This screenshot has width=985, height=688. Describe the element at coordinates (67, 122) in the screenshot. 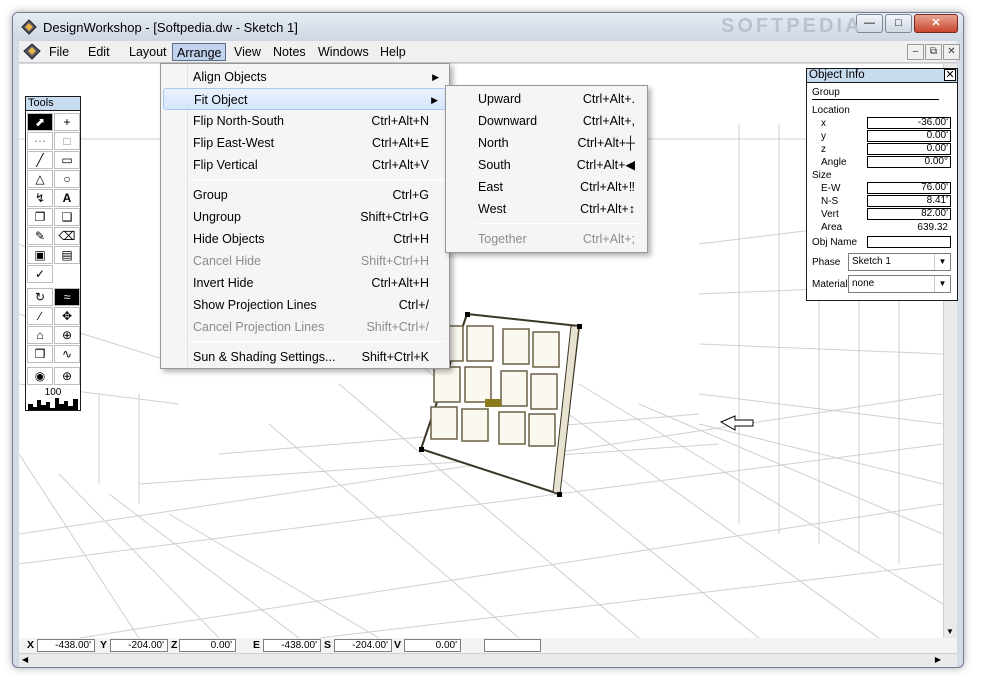

I see `crosshair-tool-icon: +` at that location.